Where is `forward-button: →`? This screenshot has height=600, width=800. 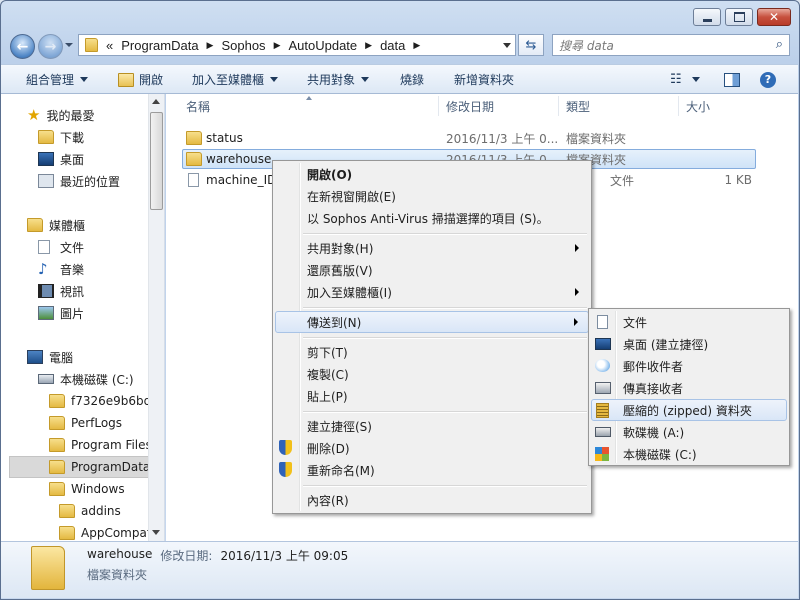 forward-button: → is located at coordinates (50, 46).